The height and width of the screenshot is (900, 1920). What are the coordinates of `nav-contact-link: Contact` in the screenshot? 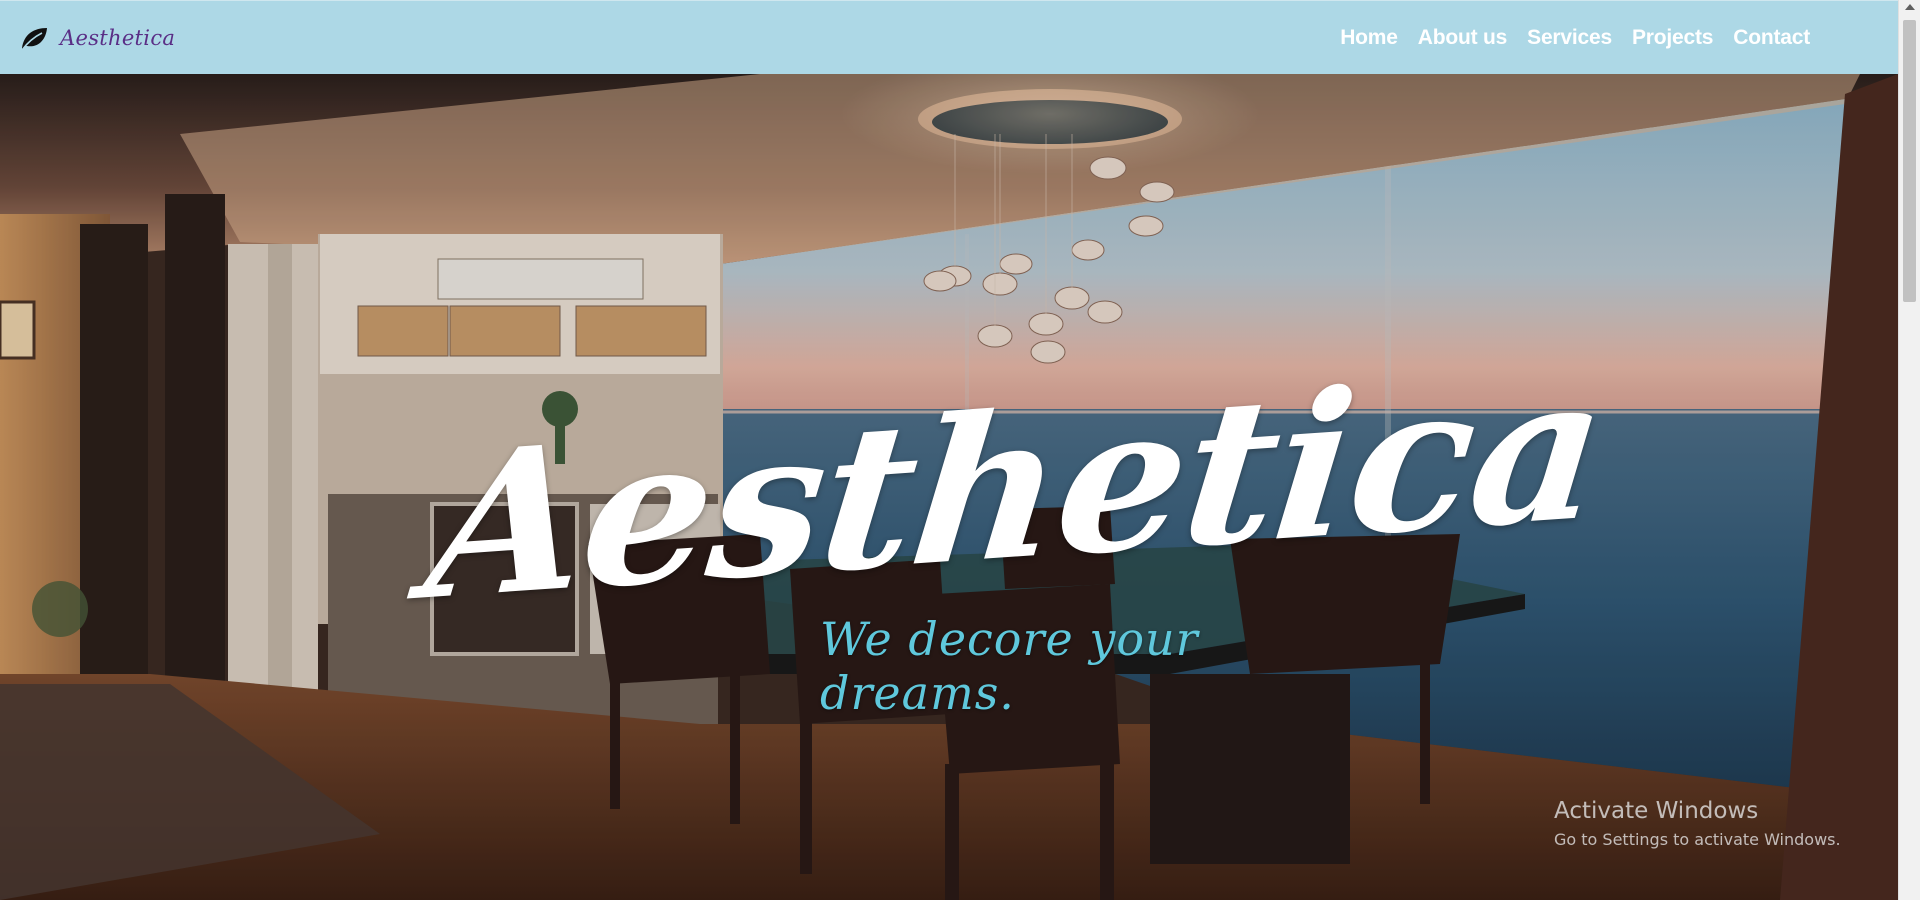 It's located at (1771, 38).